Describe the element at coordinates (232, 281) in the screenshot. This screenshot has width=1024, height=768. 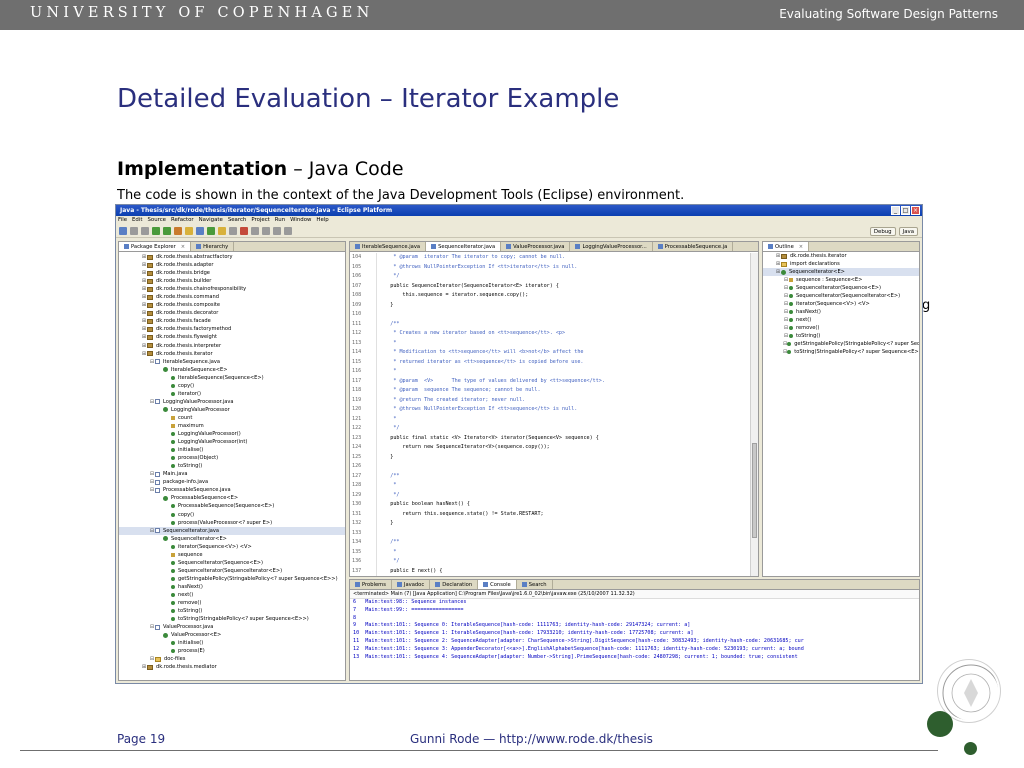
I see `tree-item: ⊞ dk.rode.thesis.builder` at that location.